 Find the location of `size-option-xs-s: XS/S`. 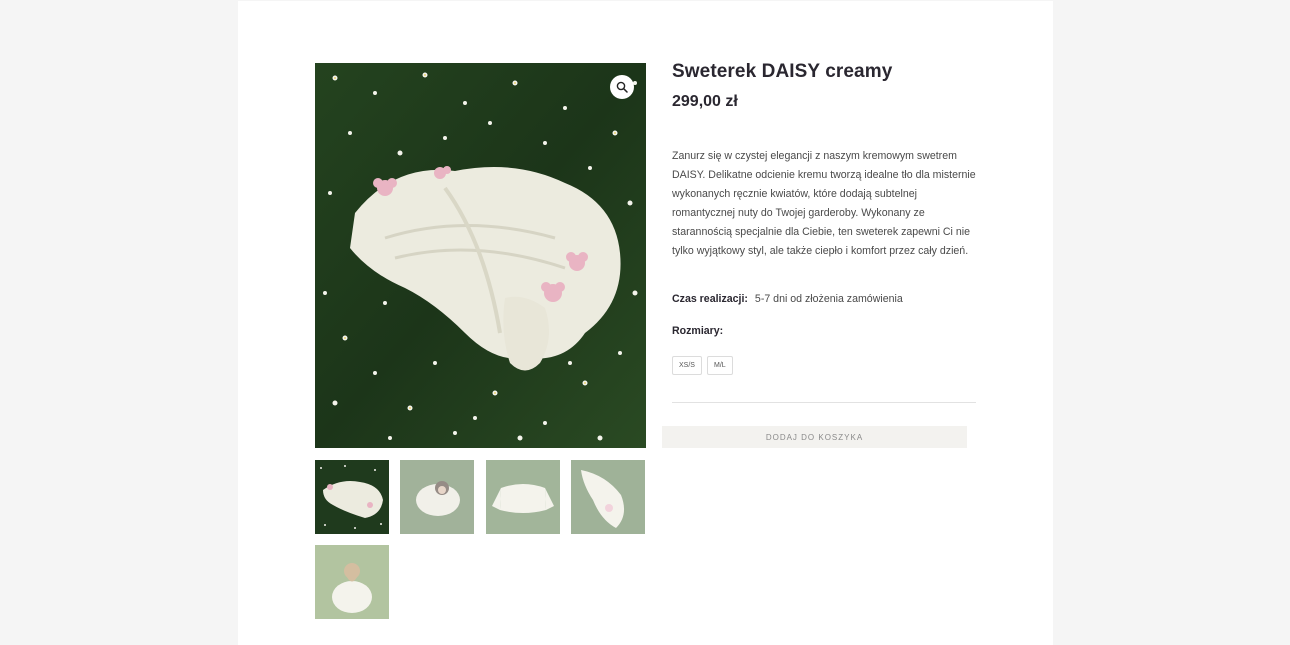

size-option-xs-s: XS/S is located at coordinates (687, 365).